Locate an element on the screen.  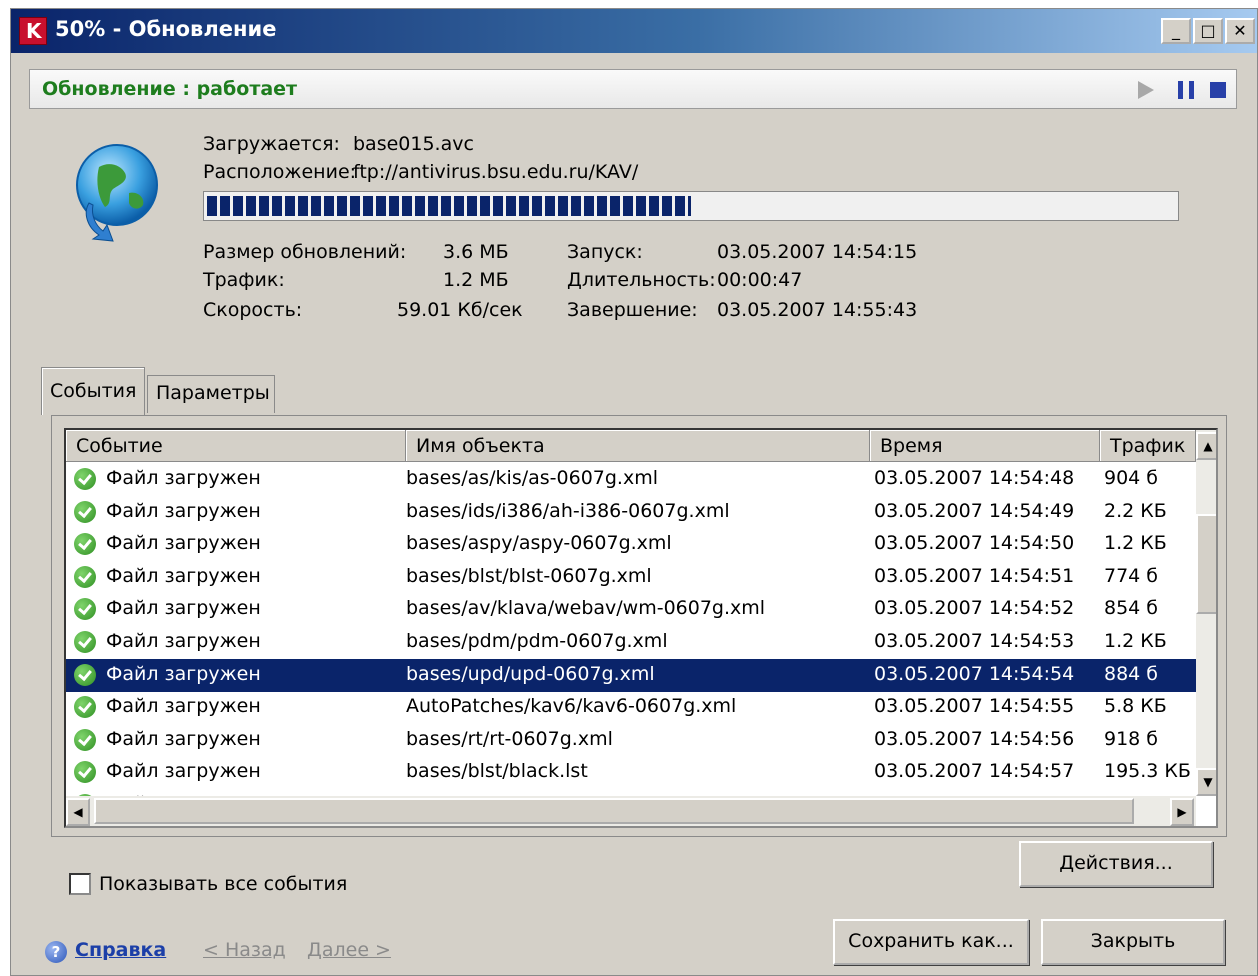
close-button: Закрыть is located at coordinates (1133, 942).